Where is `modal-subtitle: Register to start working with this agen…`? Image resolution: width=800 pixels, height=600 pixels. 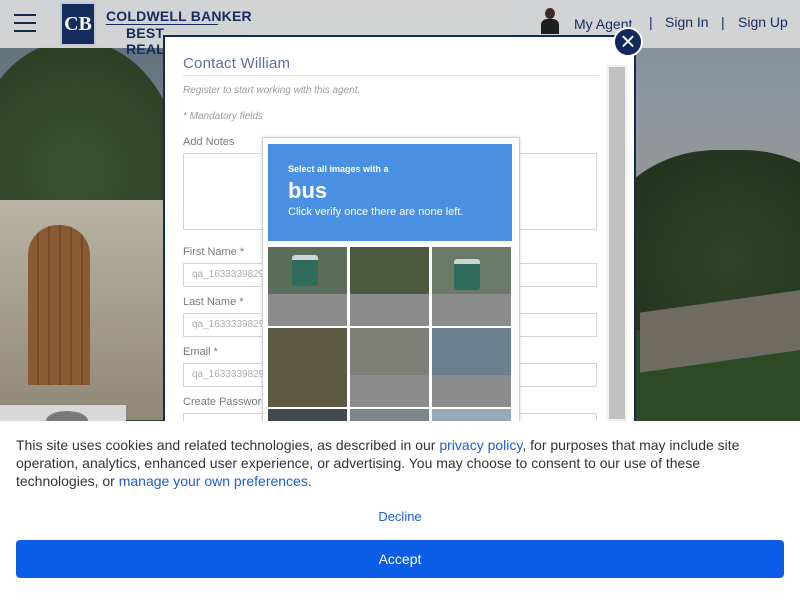 modal-subtitle: Register to start working with this agen… is located at coordinates (272, 90).